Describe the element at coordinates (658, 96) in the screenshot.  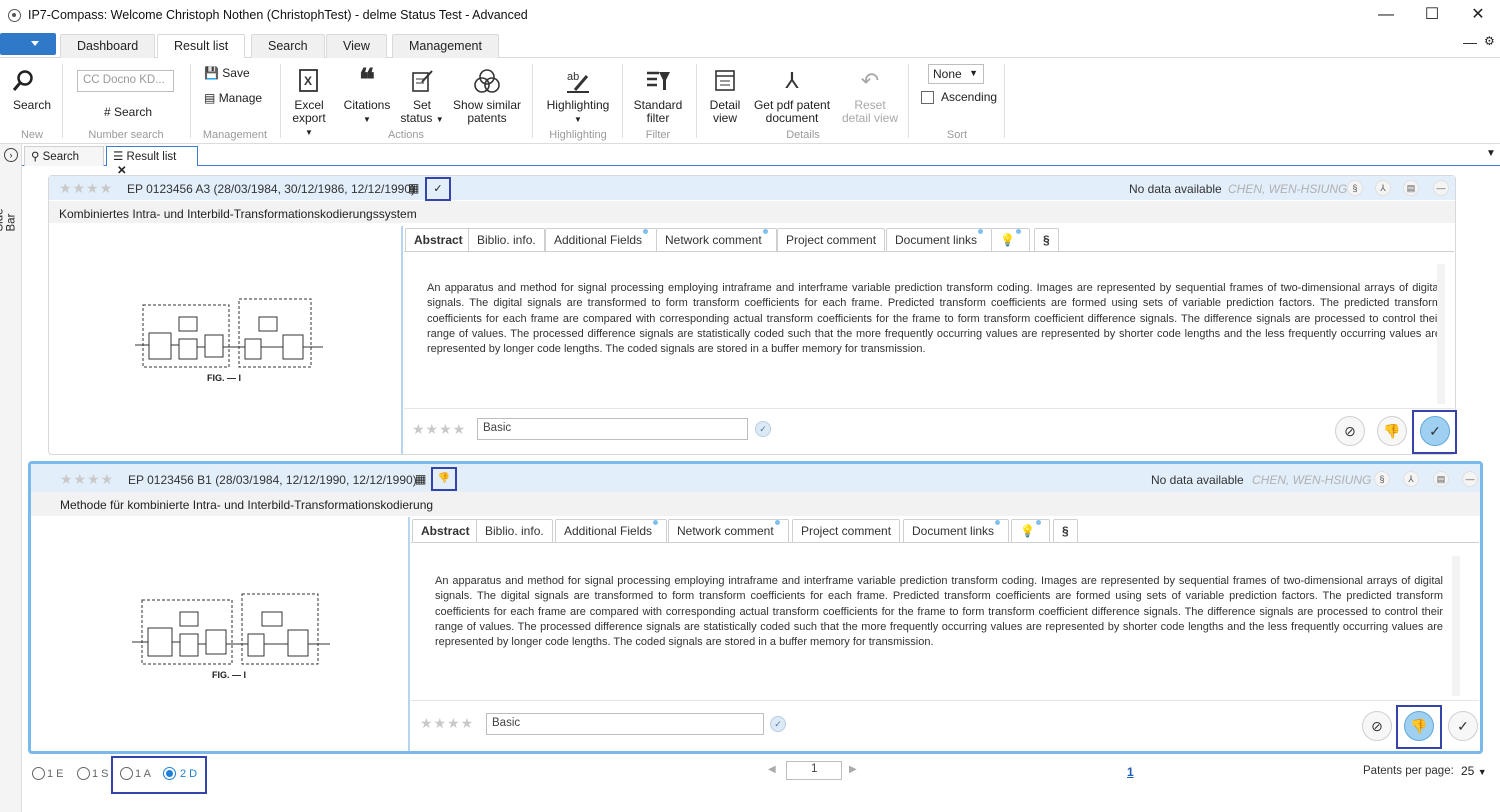
I see `standard-filter-button: Standard filter` at that location.